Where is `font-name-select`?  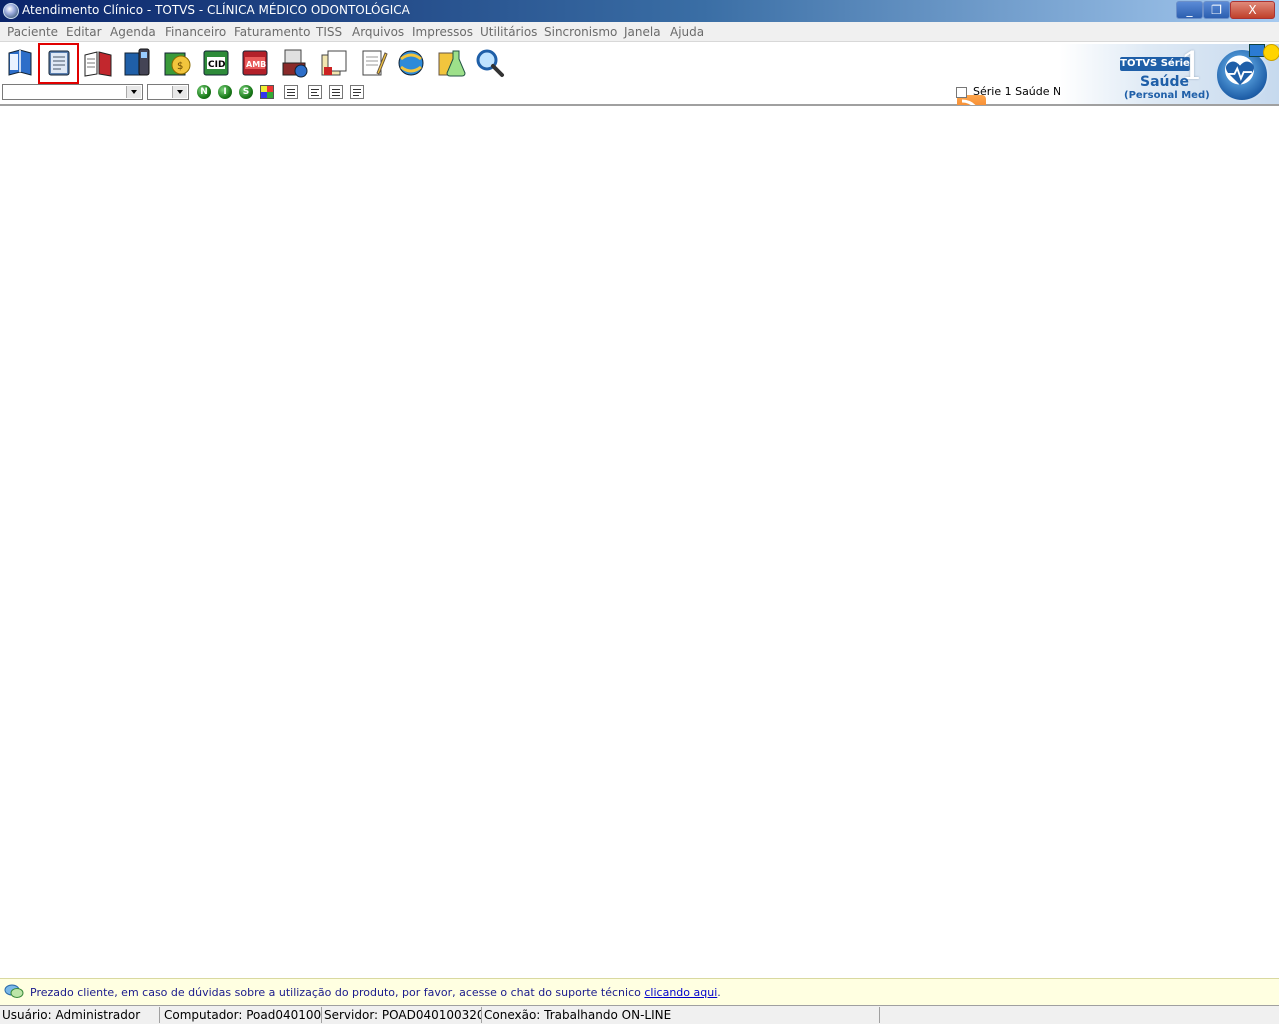
font-name-select is located at coordinates (72, 92).